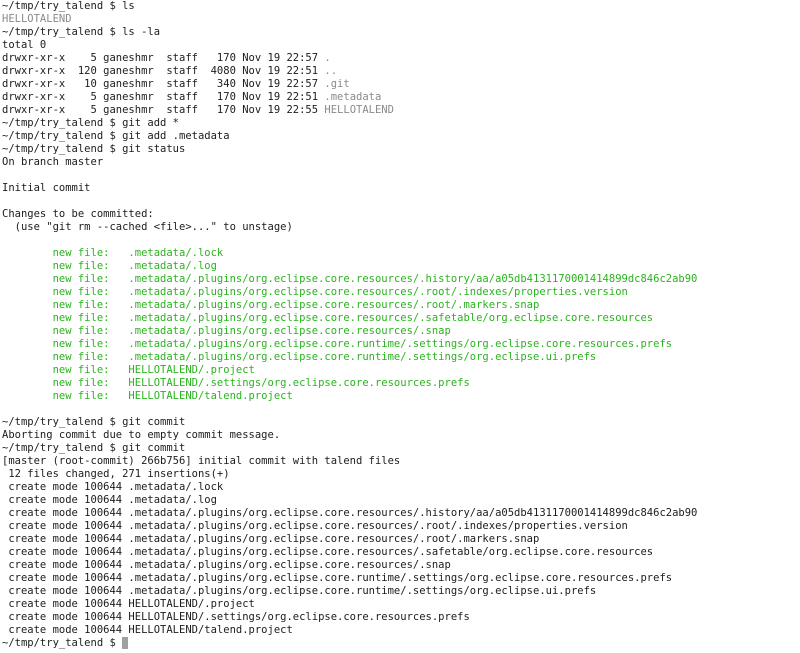 The image size is (800, 653). What do you see at coordinates (401, 604) in the screenshot?
I see `terminal-line: create mode 100644 HELLOTALEND/.project` at bounding box center [401, 604].